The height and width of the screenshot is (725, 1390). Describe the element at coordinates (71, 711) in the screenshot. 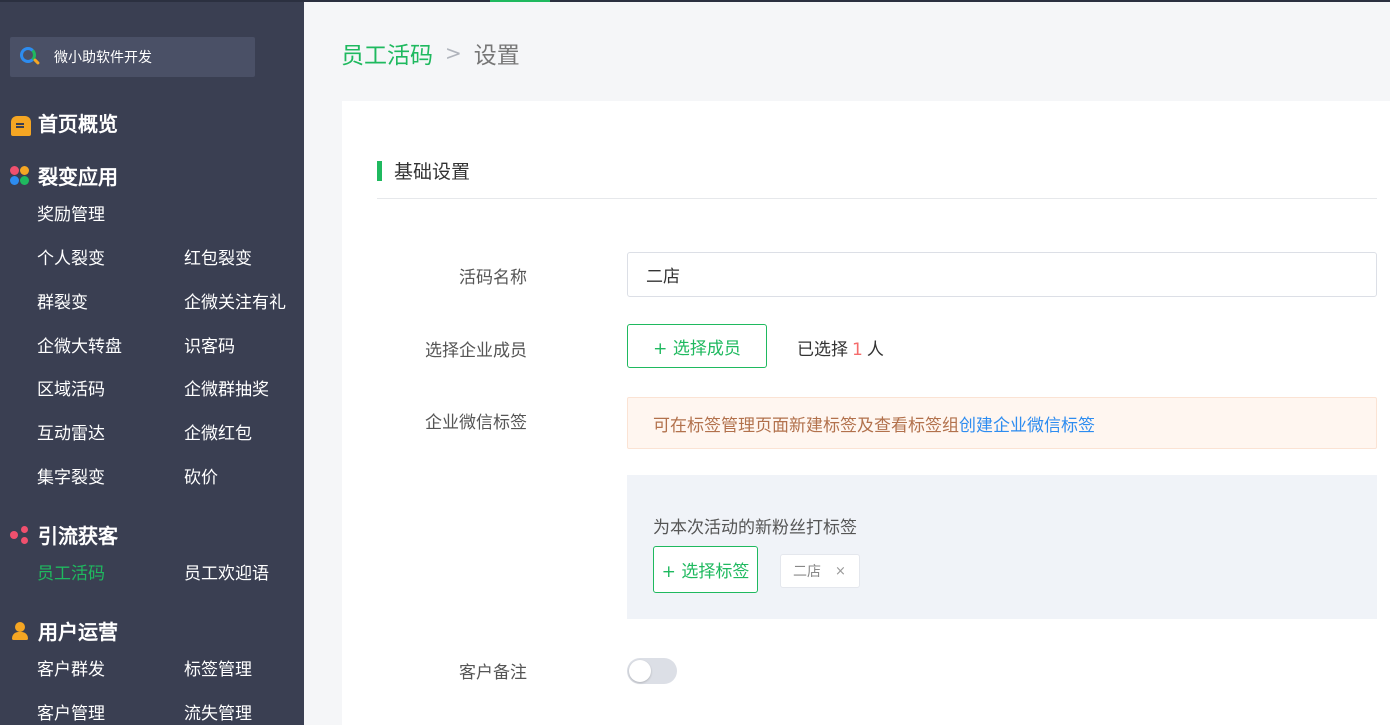

I see `sidebar-item-customer-manage: 客户管理` at that location.